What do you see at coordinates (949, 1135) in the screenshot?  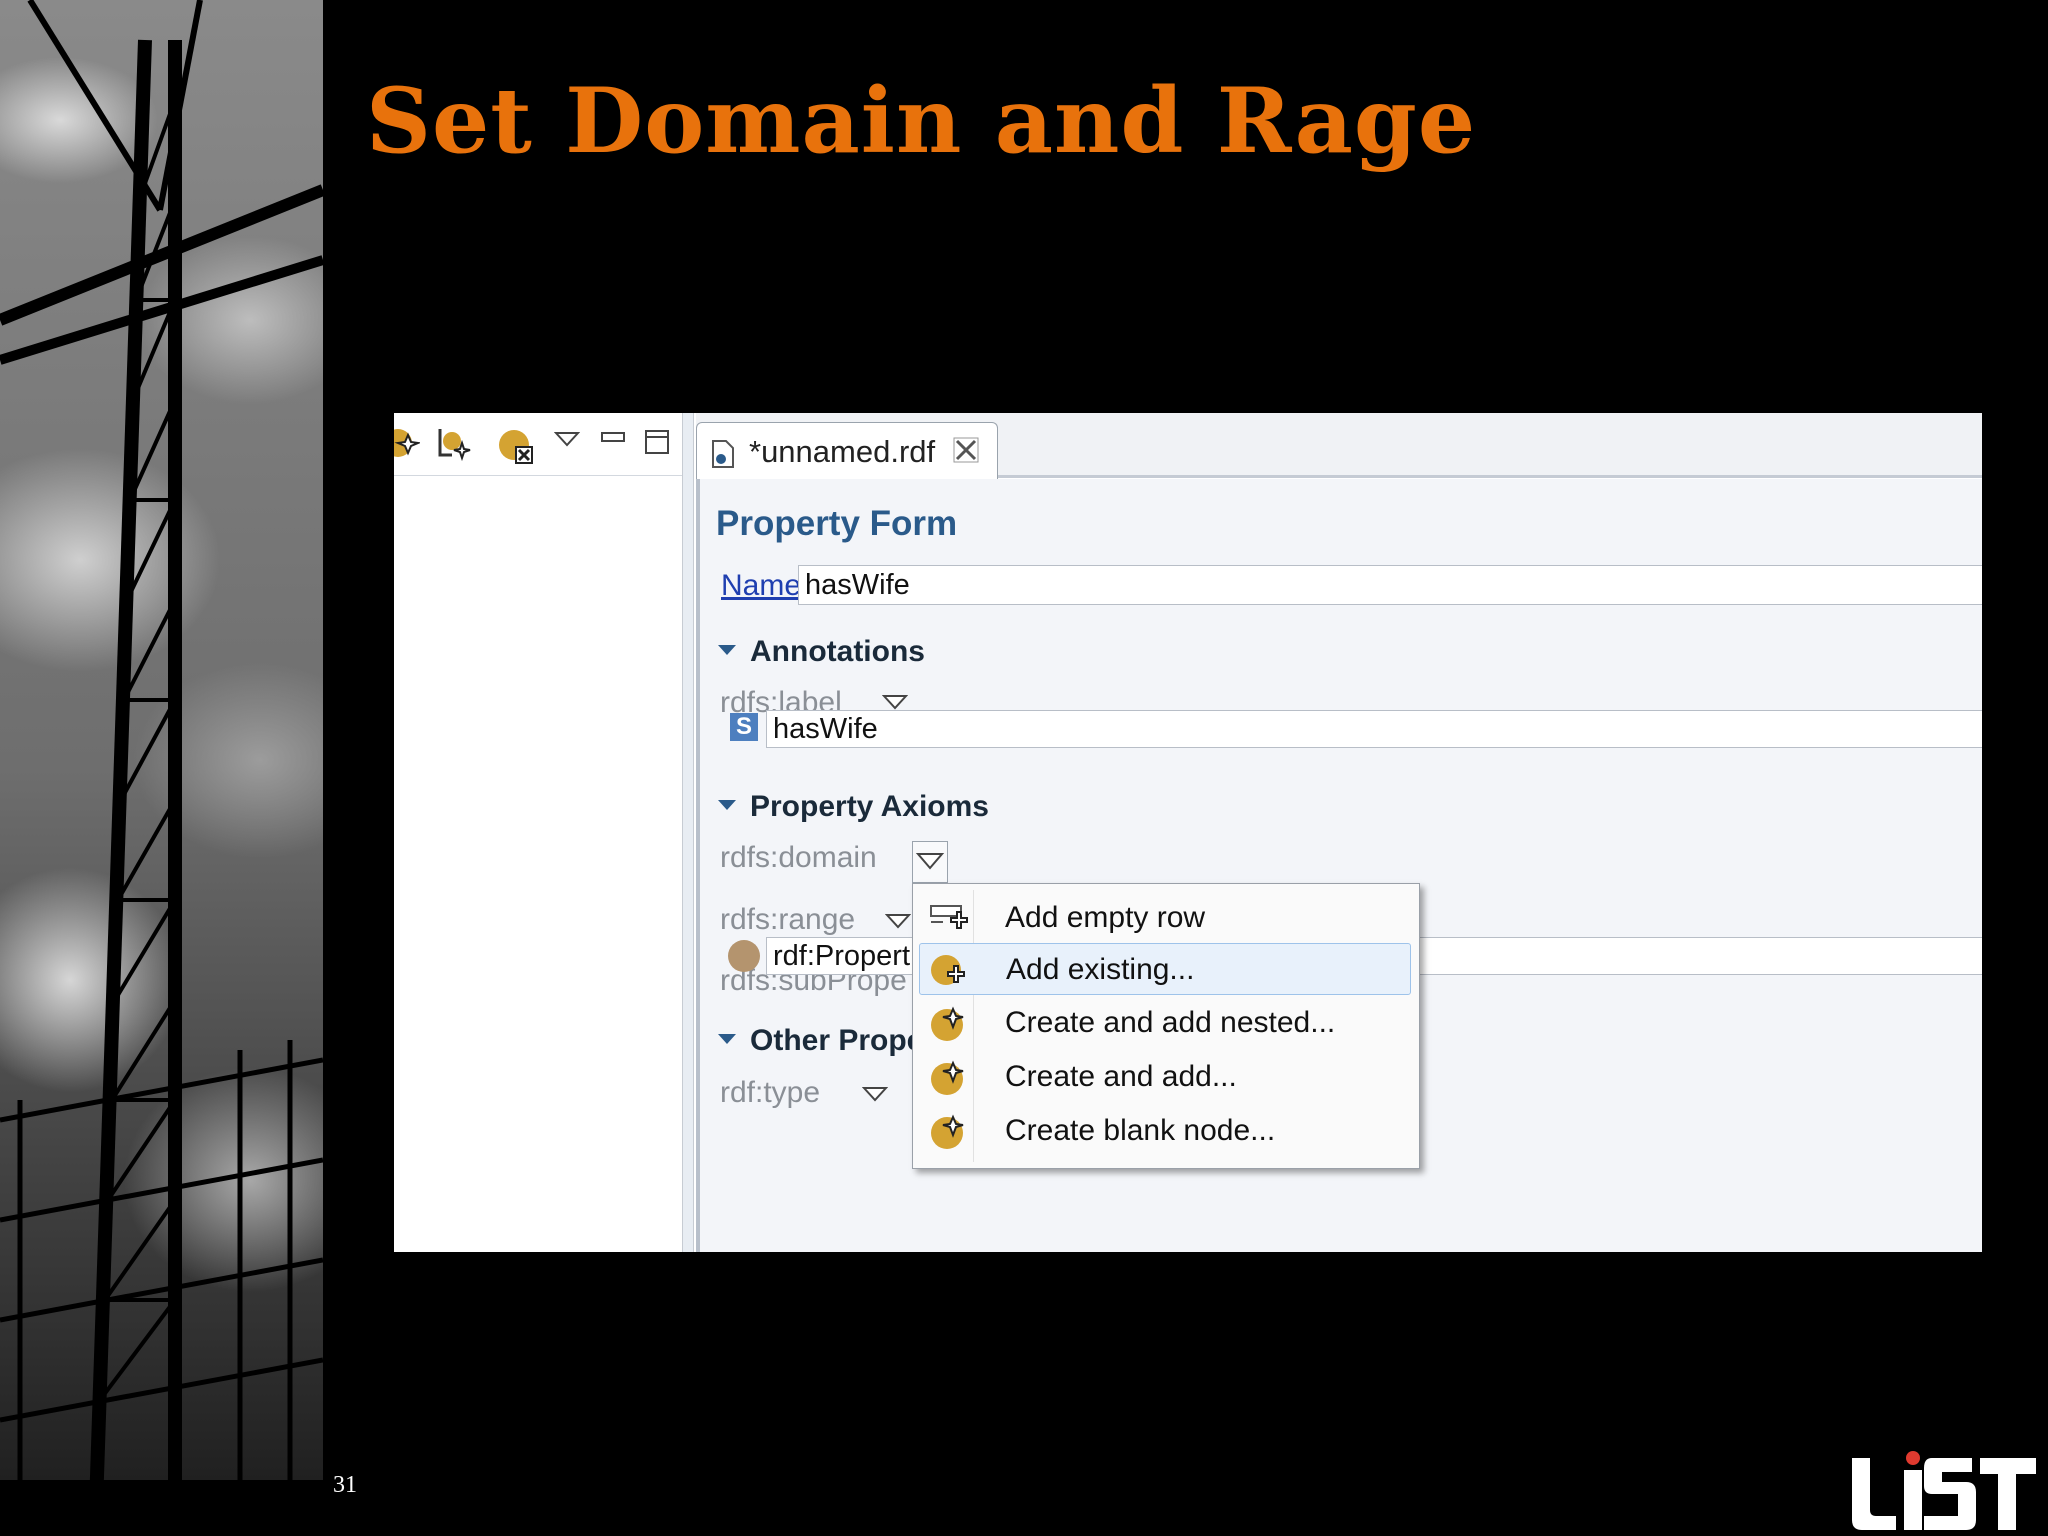 I see `blank-node-icon` at bounding box center [949, 1135].